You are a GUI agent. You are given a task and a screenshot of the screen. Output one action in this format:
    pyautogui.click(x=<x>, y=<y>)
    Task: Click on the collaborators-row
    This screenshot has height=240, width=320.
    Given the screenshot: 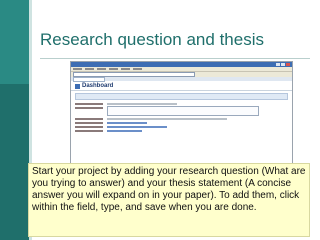 What is the action you would take?
    pyautogui.click(x=181, y=130)
    